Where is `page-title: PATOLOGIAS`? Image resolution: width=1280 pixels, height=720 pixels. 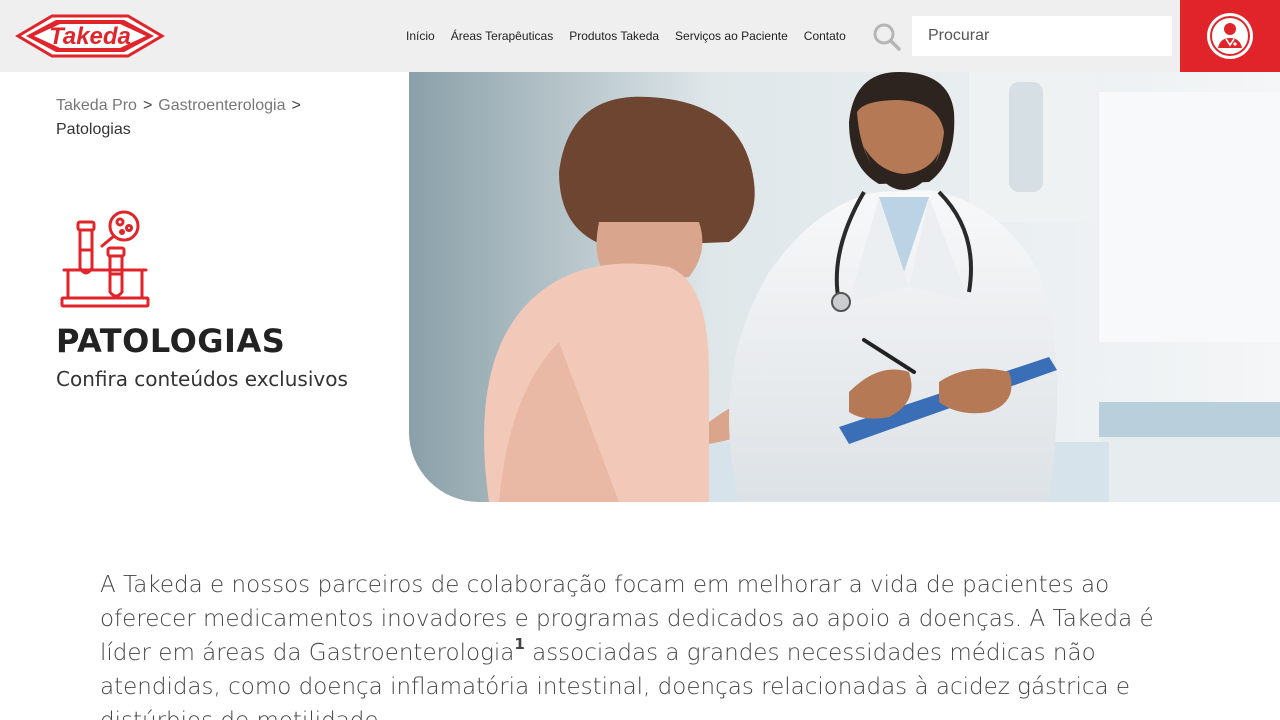 page-title: PATOLOGIAS is located at coordinates (171, 341).